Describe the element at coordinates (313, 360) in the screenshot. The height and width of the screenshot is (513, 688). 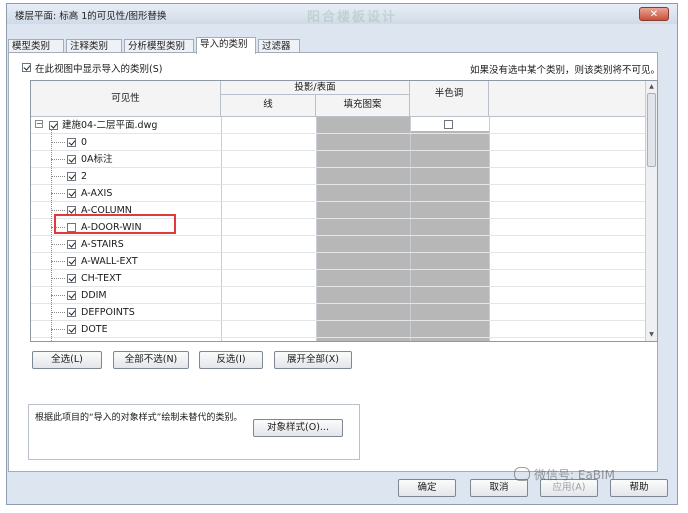
I see `expand-all-button: 展开全部(X)` at that location.